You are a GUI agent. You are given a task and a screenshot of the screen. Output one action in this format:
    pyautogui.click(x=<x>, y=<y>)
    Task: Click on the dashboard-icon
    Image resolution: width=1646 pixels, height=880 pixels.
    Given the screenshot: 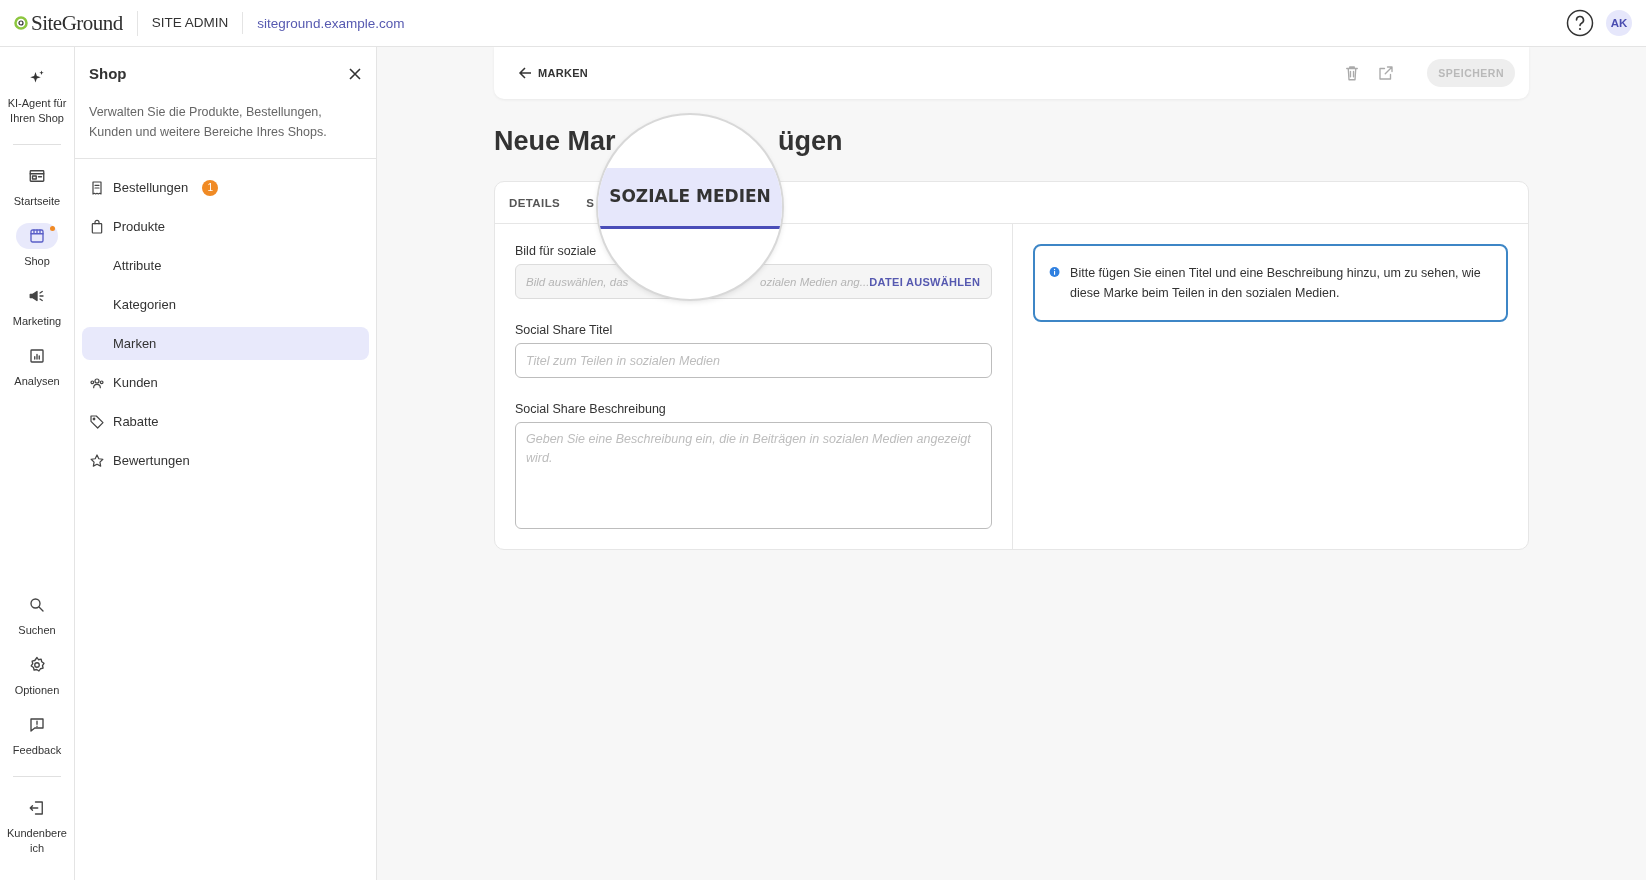 What is the action you would take?
    pyautogui.click(x=37, y=176)
    